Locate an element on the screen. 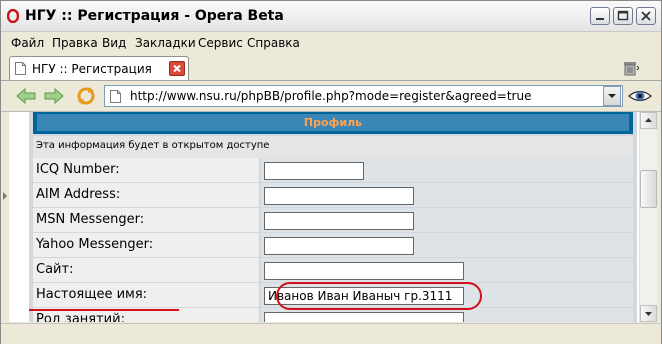 The height and width of the screenshot is (344, 662). vertical-scrollbar is located at coordinates (648, 217).